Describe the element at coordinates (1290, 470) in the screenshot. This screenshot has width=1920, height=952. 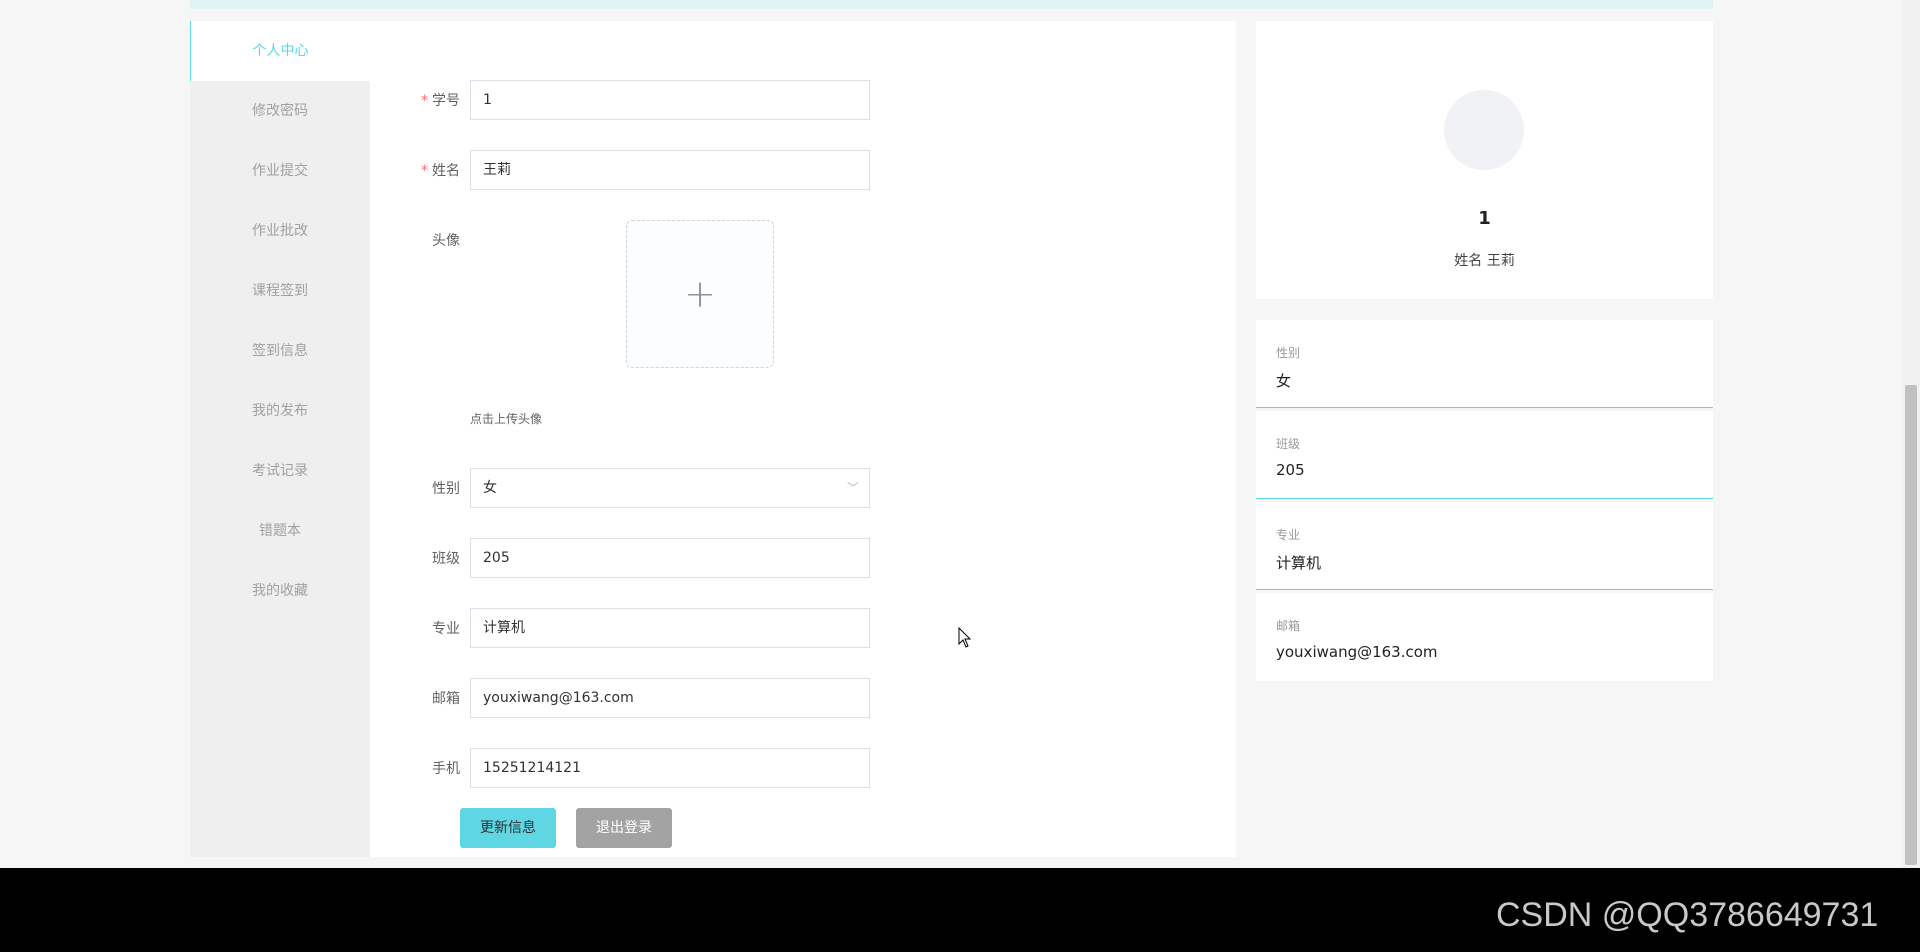
I see `info-value: 205` at that location.